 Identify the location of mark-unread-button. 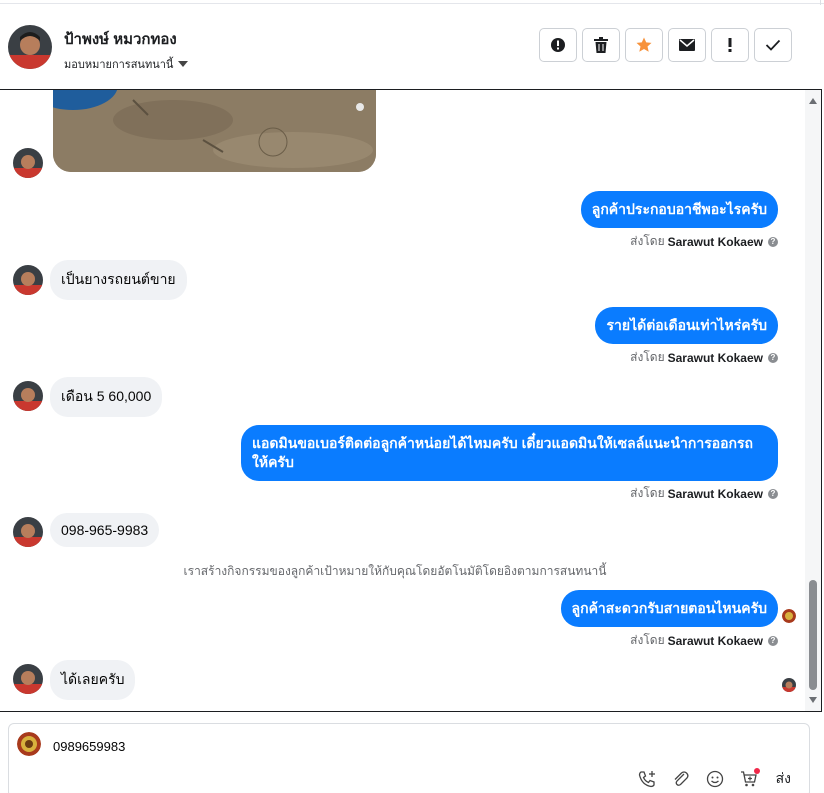
(687, 45).